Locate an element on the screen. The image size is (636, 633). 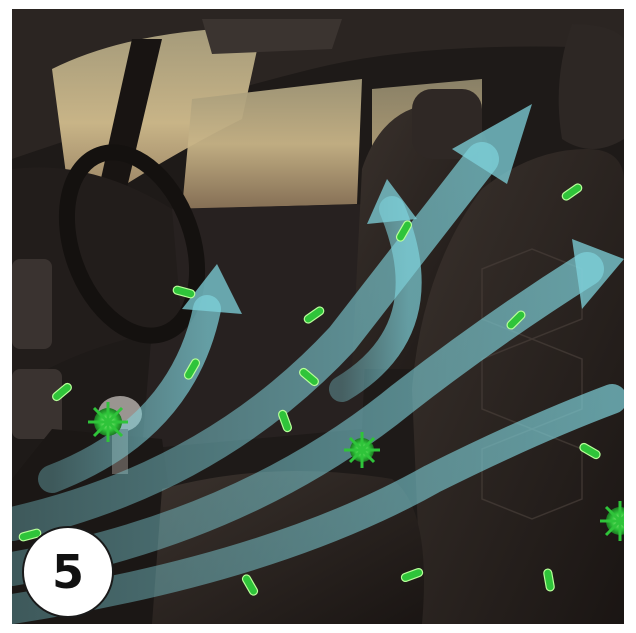
sunroof is located at coordinates (272, 36).